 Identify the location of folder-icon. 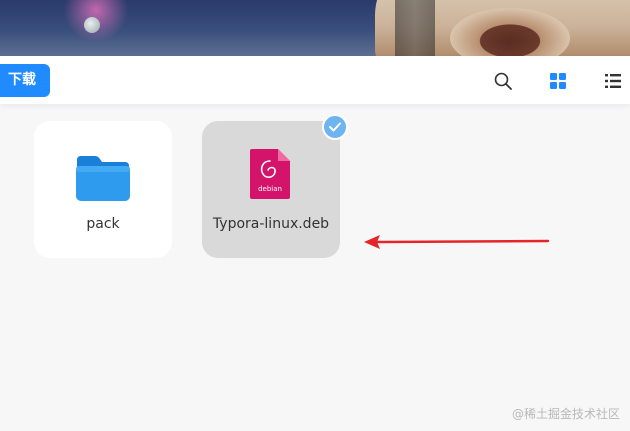
(103, 178).